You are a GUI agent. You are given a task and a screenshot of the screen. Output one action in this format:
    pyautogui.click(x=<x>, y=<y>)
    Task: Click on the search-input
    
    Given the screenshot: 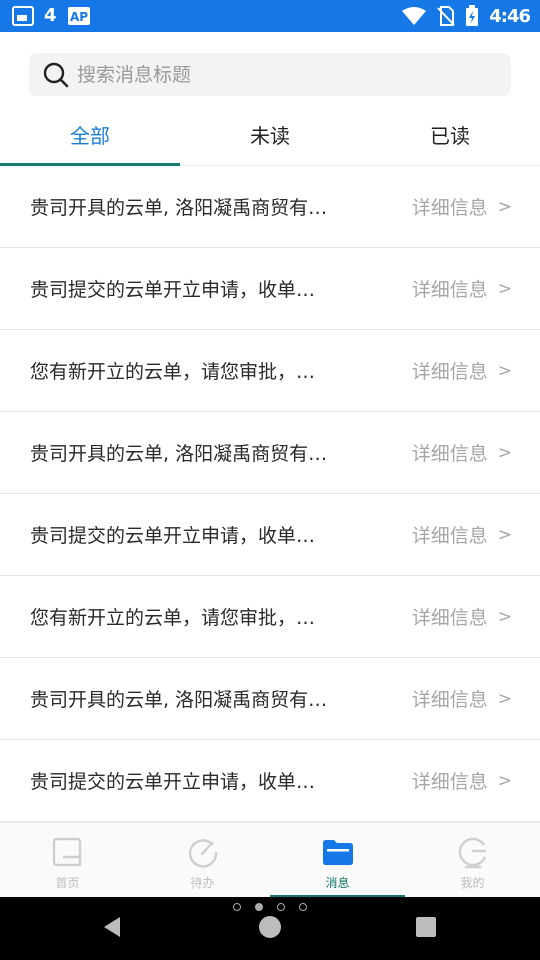 What is the action you would take?
    pyautogui.click(x=277, y=74)
    